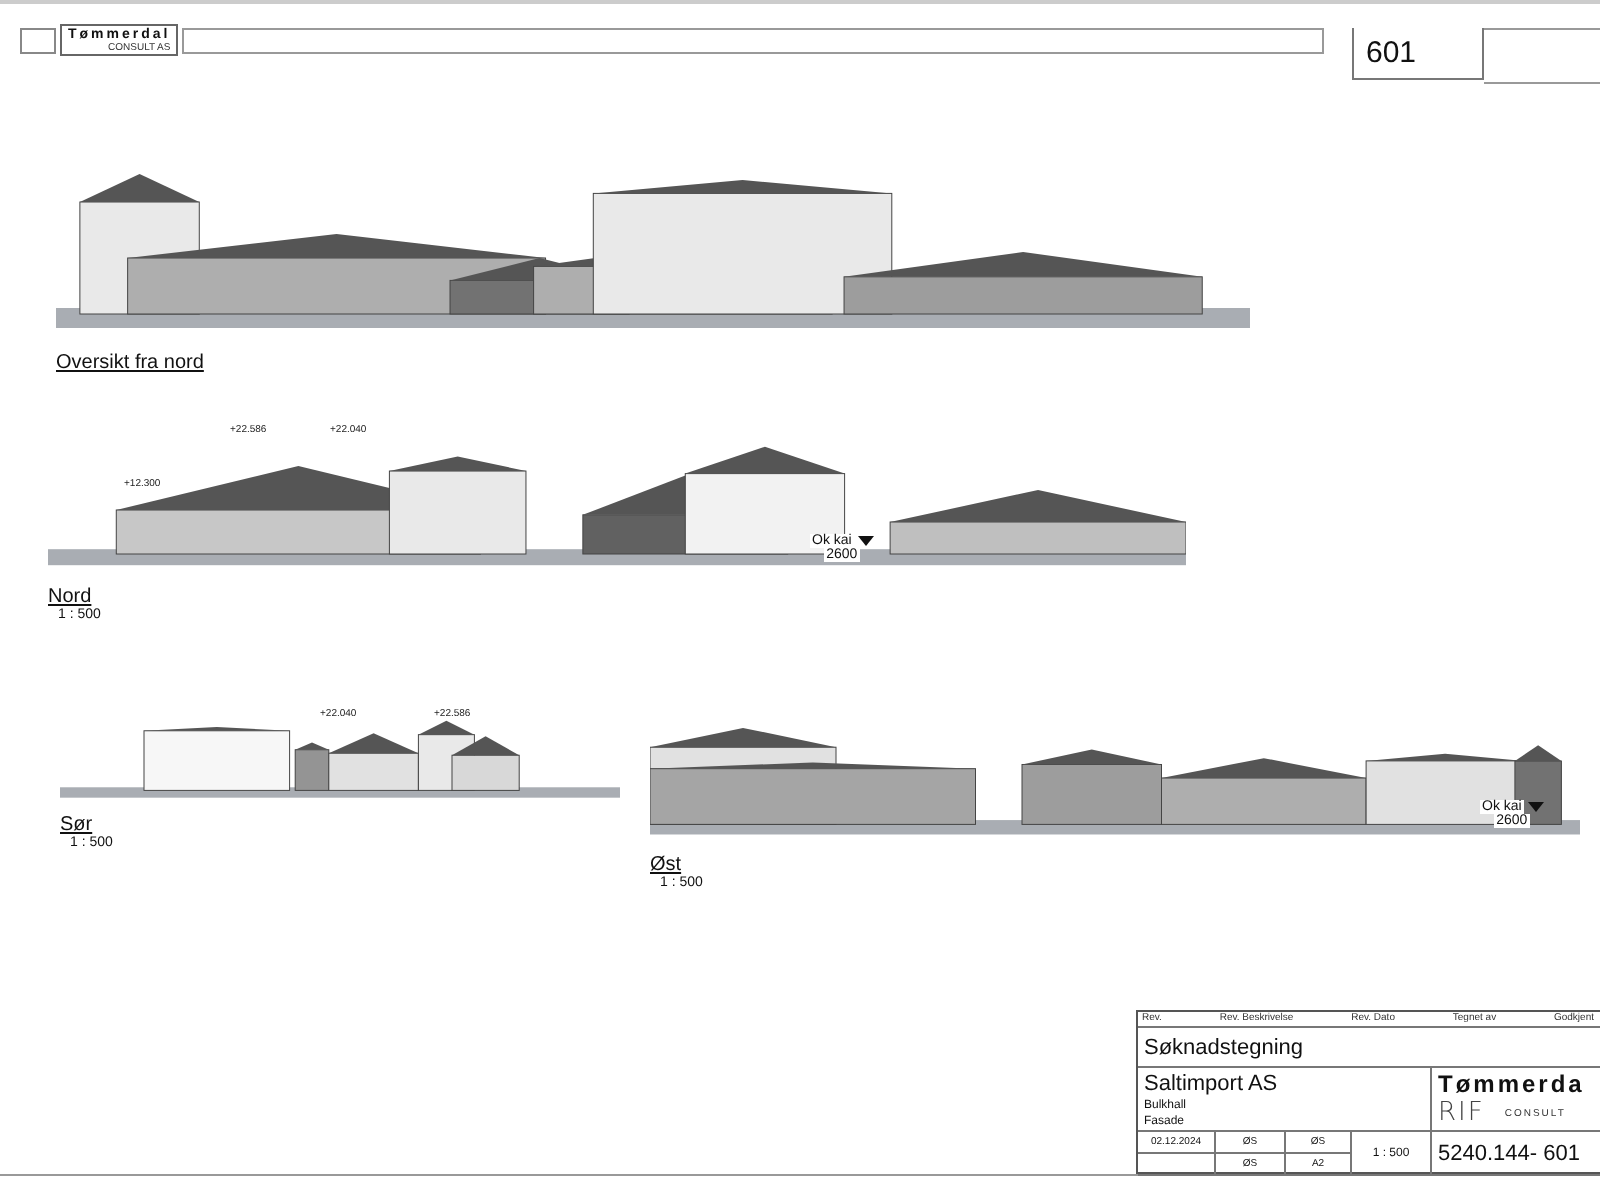  What do you see at coordinates (76, 825) in the screenshot?
I see `view-title: Sør` at bounding box center [76, 825].